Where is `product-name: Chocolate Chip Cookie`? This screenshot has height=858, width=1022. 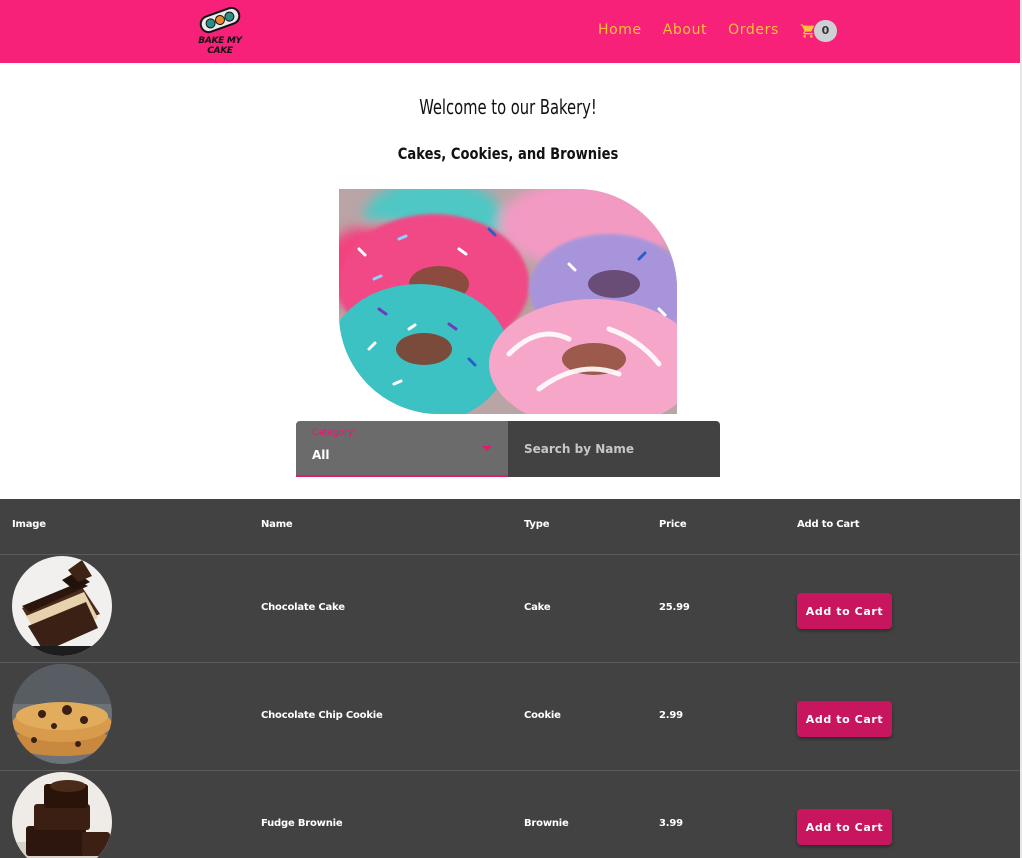 product-name: Chocolate Chip Cookie is located at coordinates (322, 715).